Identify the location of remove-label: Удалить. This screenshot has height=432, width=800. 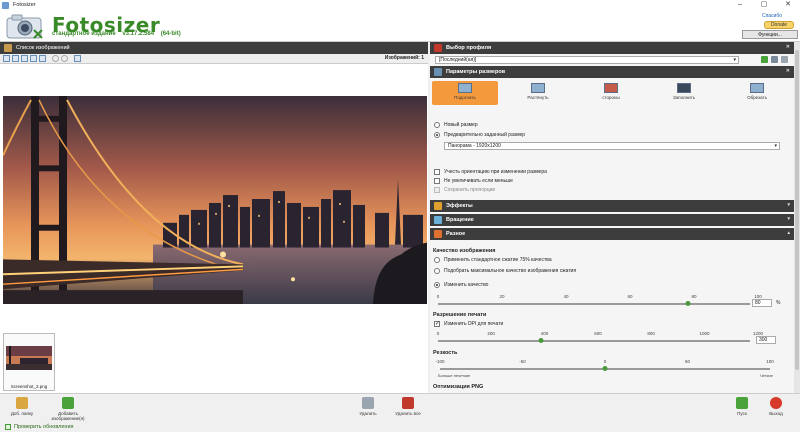
(368, 413).